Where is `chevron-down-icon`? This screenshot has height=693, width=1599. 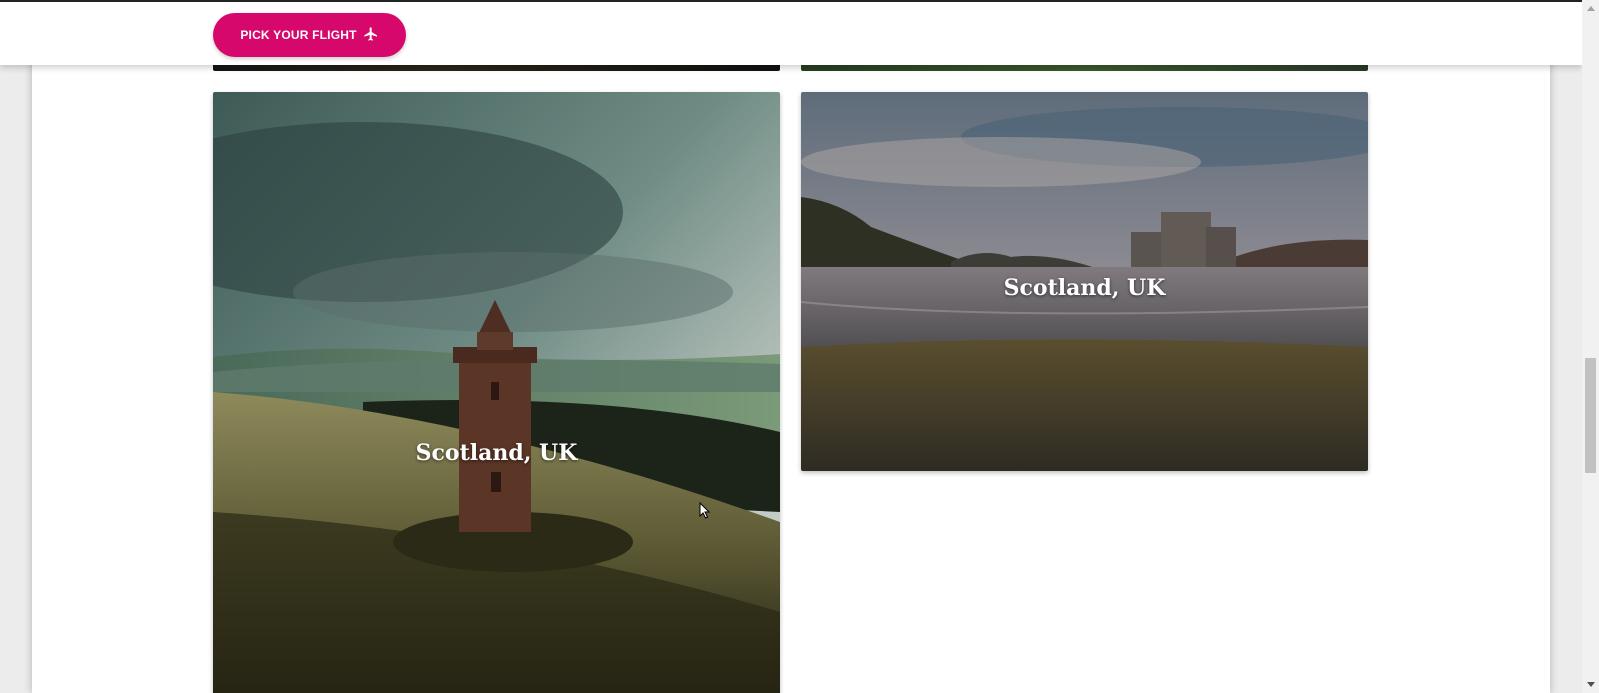
chevron-down-icon is located at coordinates (1590, 684).